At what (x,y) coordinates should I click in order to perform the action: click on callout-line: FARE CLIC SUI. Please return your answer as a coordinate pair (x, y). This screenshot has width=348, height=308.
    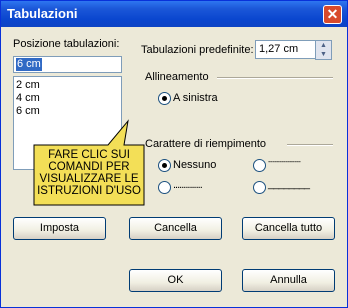
    Looking at the image, I should click on (89, 155).